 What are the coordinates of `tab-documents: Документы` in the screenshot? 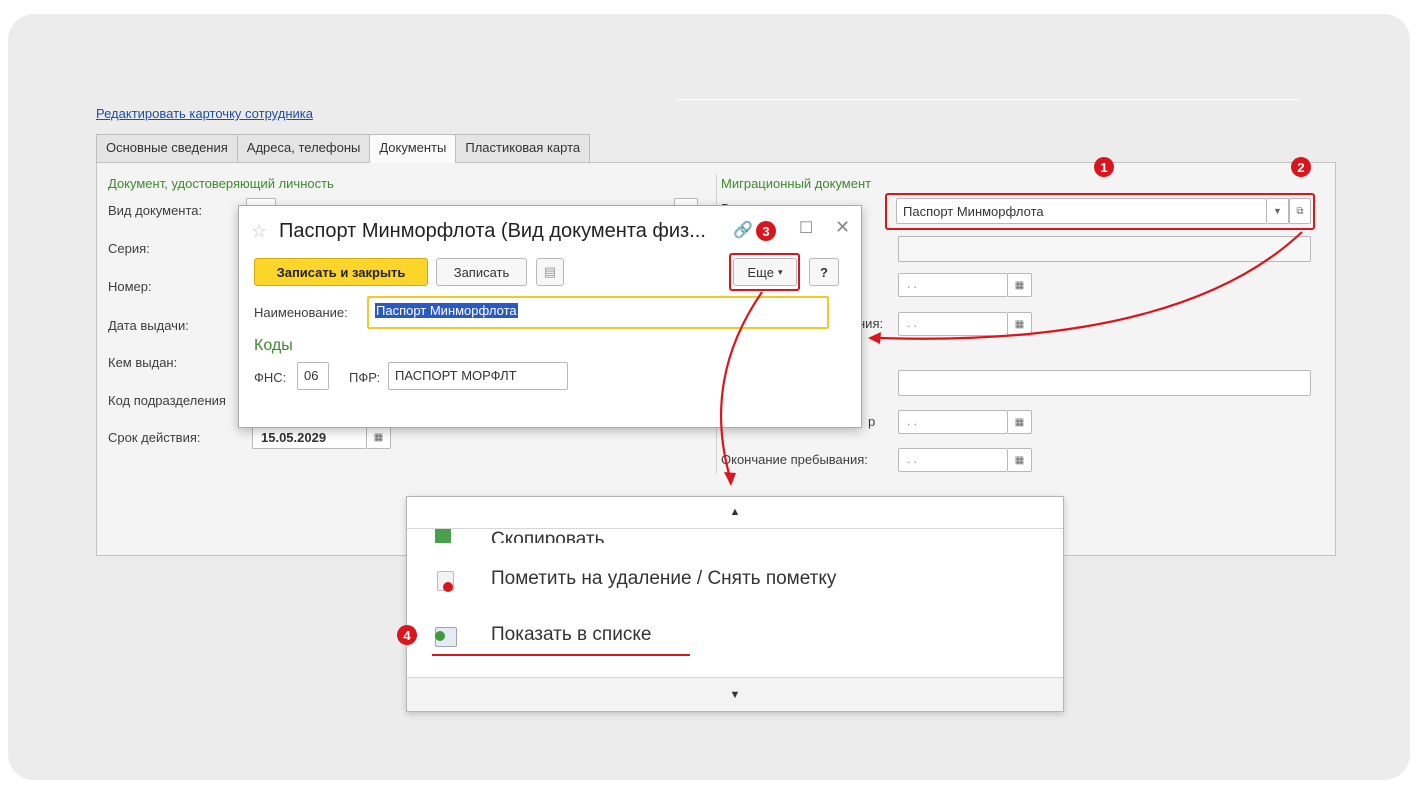 It's located at (413, 148).